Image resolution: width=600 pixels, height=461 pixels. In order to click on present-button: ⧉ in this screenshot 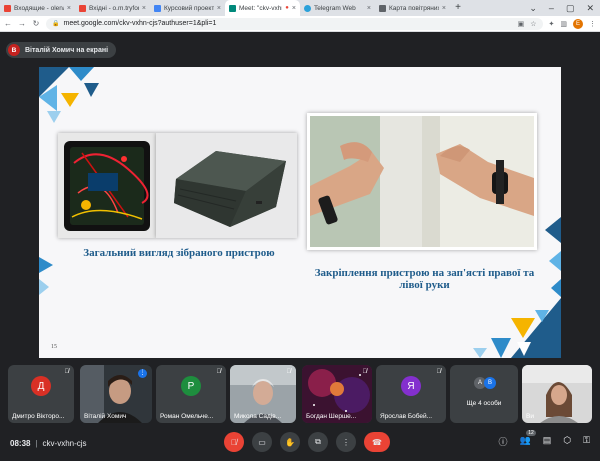, I will do `click(318, 442)`.